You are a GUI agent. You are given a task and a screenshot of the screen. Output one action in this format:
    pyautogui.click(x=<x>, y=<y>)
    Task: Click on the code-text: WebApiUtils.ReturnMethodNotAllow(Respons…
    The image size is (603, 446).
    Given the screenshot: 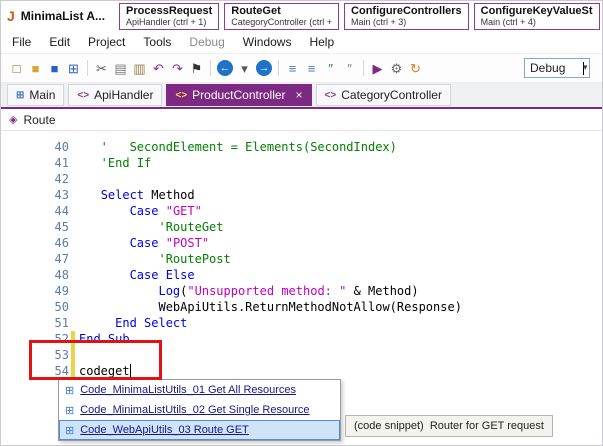 What is the action you would take?
    pyautogui.click(x=340, y=307)
    